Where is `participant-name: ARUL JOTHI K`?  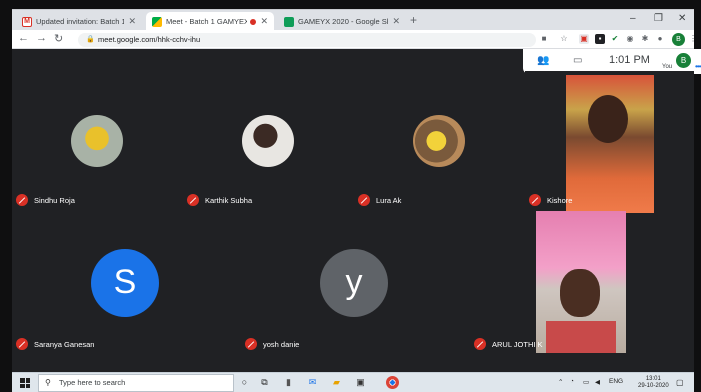 participant-name: ARUL JOTHI K is located at coordinates (517, 344).